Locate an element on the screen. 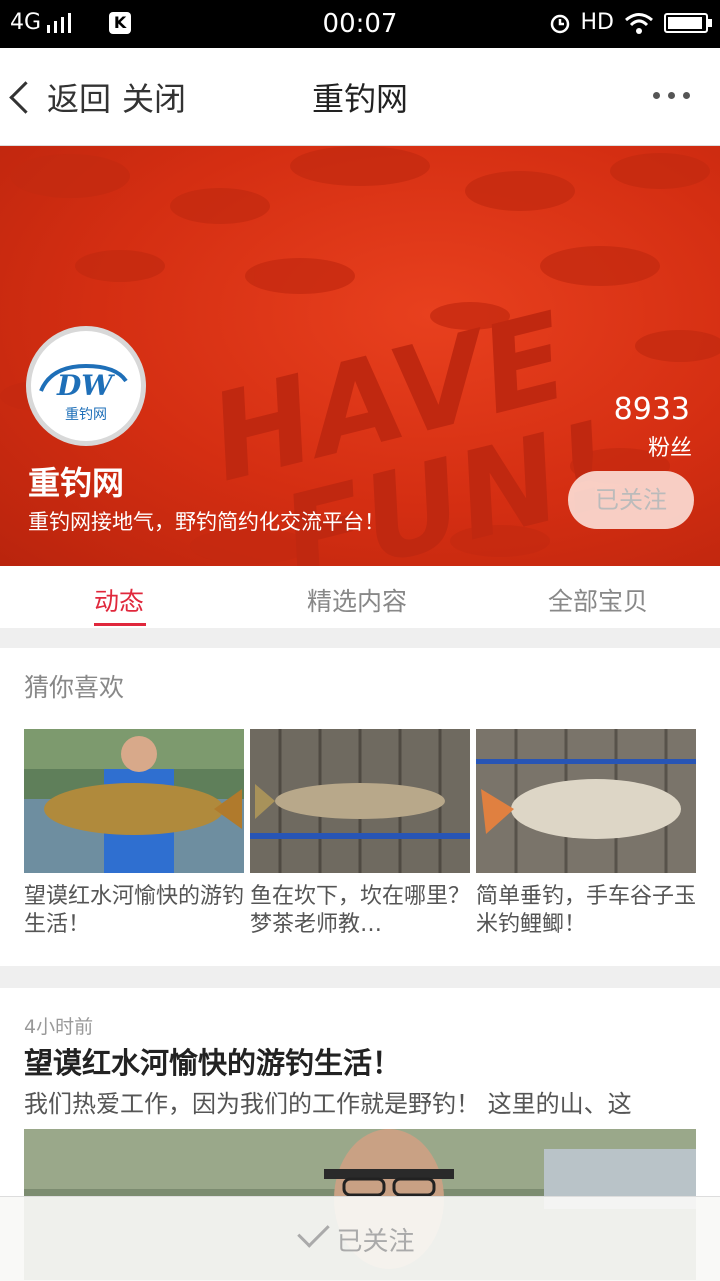 The width and height of the screenshot is (720, 1281). status-bar: 4G K 00:07 HD is located at coordinates (360, 24).